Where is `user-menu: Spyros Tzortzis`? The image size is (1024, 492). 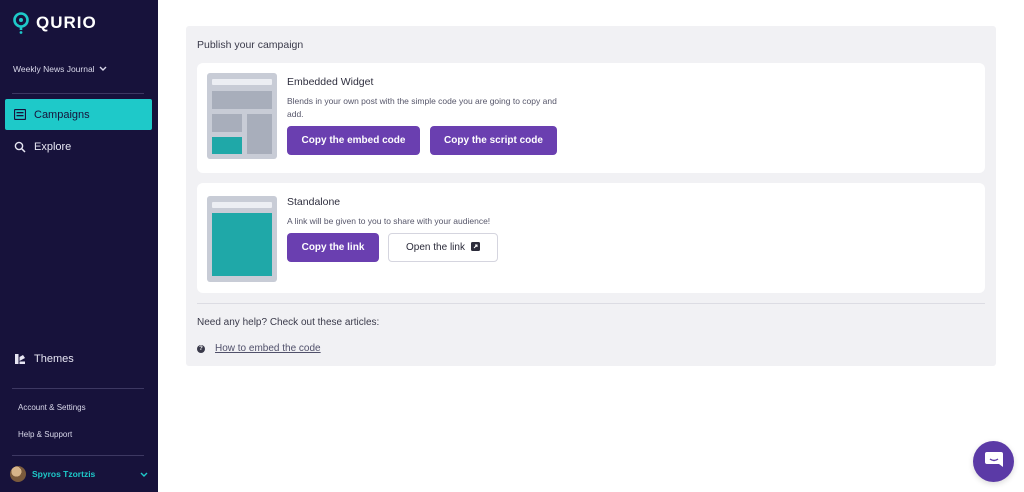
user-menu: Spyros Tzortzis is located at coordinates (79, 474).